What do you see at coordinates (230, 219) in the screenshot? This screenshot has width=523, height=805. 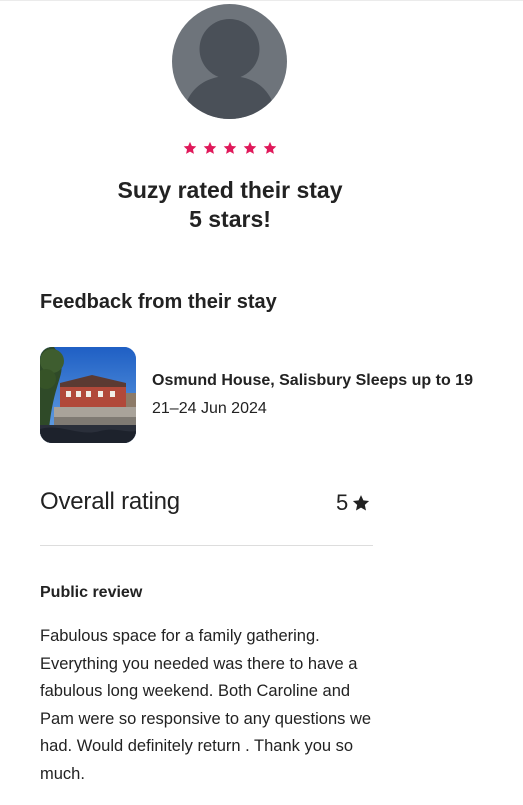 I see `rated-heading-line2: 5 stars!` at bounding box center [230, 219].